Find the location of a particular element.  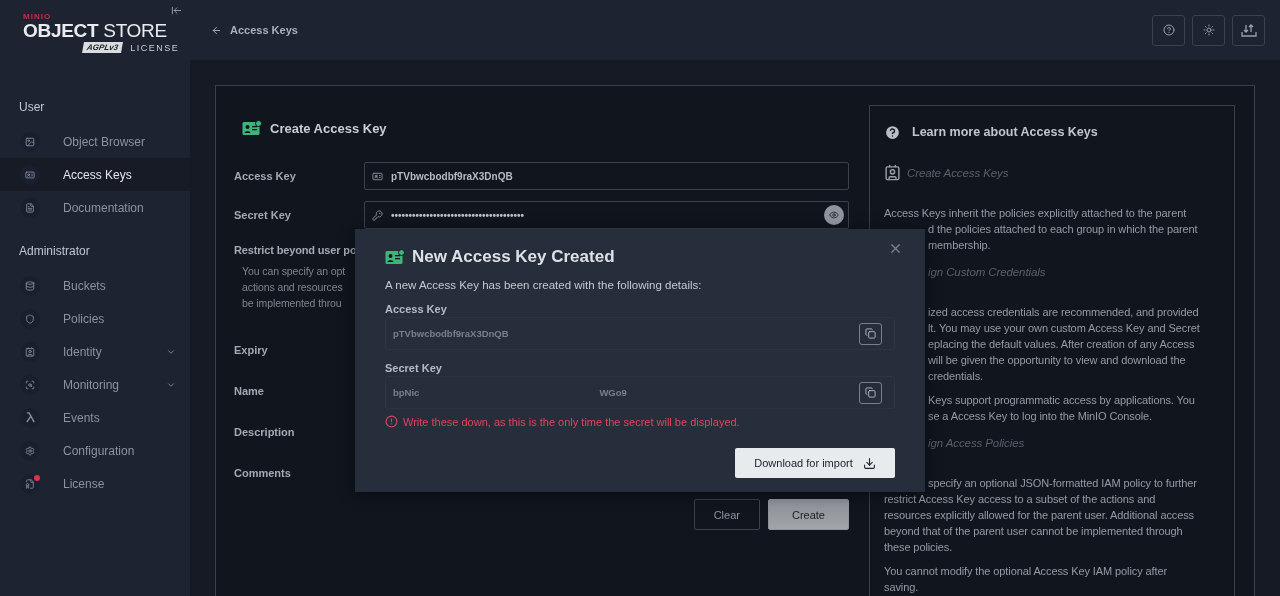

help-text: Keys support programmatic access by applications. You is located at coordinates (1061, 400).